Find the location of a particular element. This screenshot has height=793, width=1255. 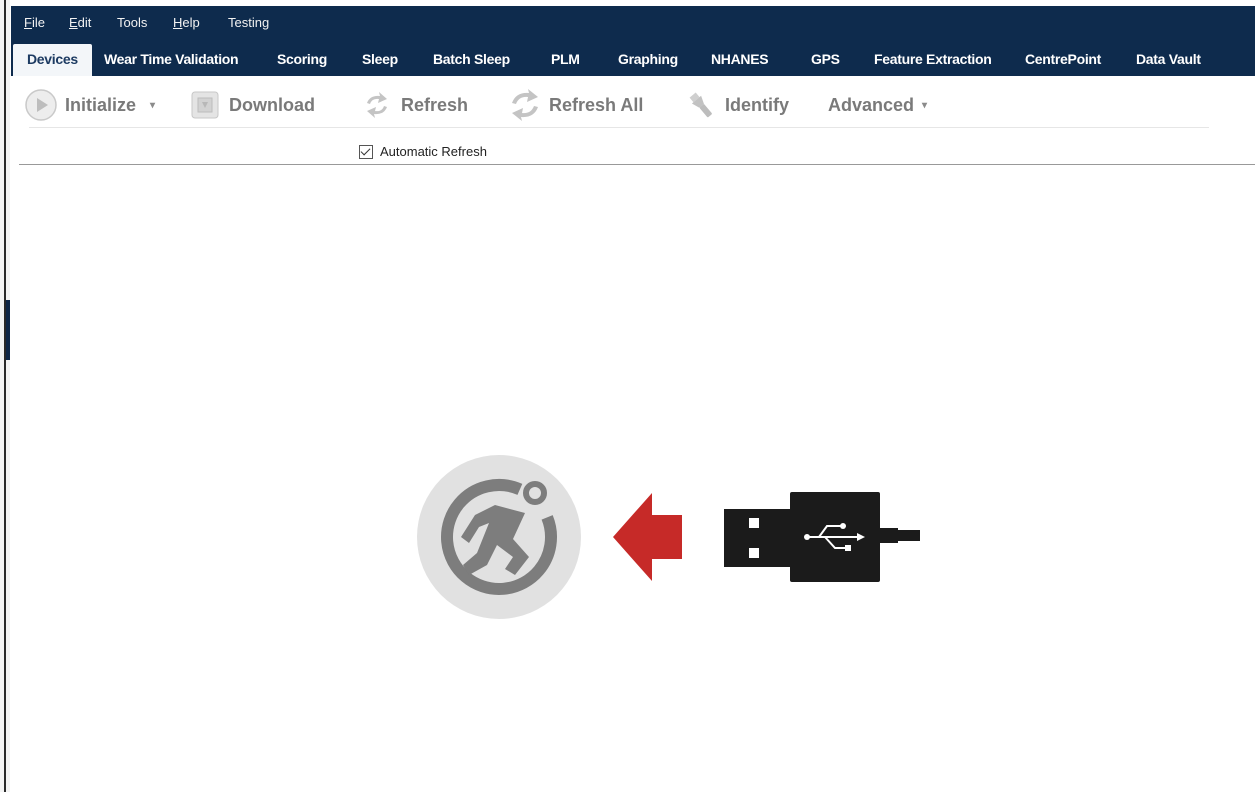

automatic-refresh-label: Automatic Refresh is located at coordinates (433, 151).